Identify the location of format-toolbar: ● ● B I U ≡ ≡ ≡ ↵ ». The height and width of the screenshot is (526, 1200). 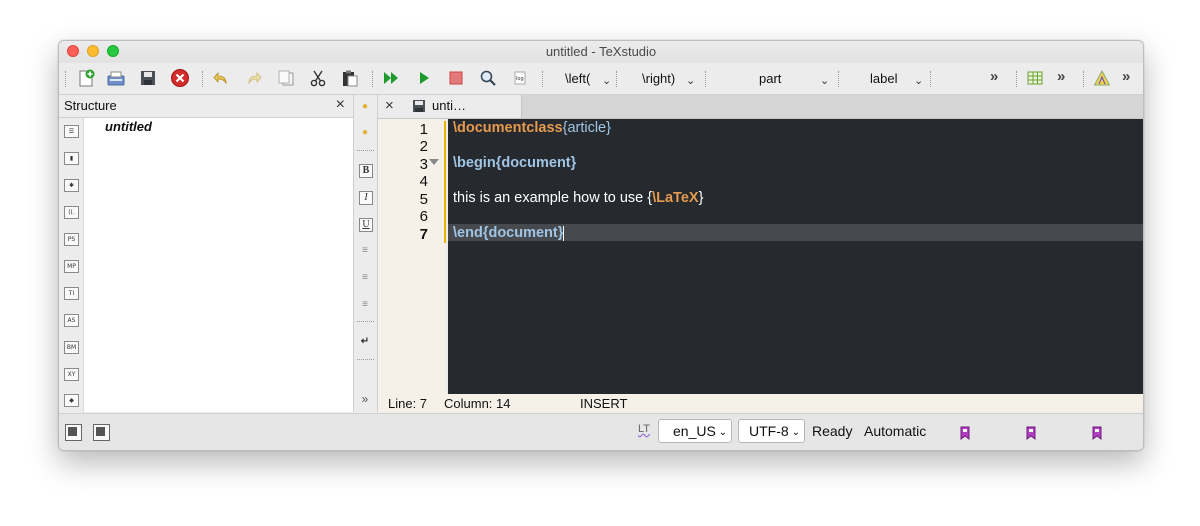
(366, 253).